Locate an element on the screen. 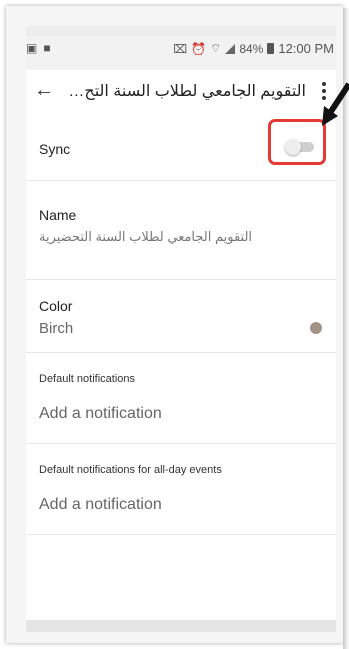 The height and width of the screenshot is (649, 349). wifi-icon: ⌔ is located at coordinates (216, 48).